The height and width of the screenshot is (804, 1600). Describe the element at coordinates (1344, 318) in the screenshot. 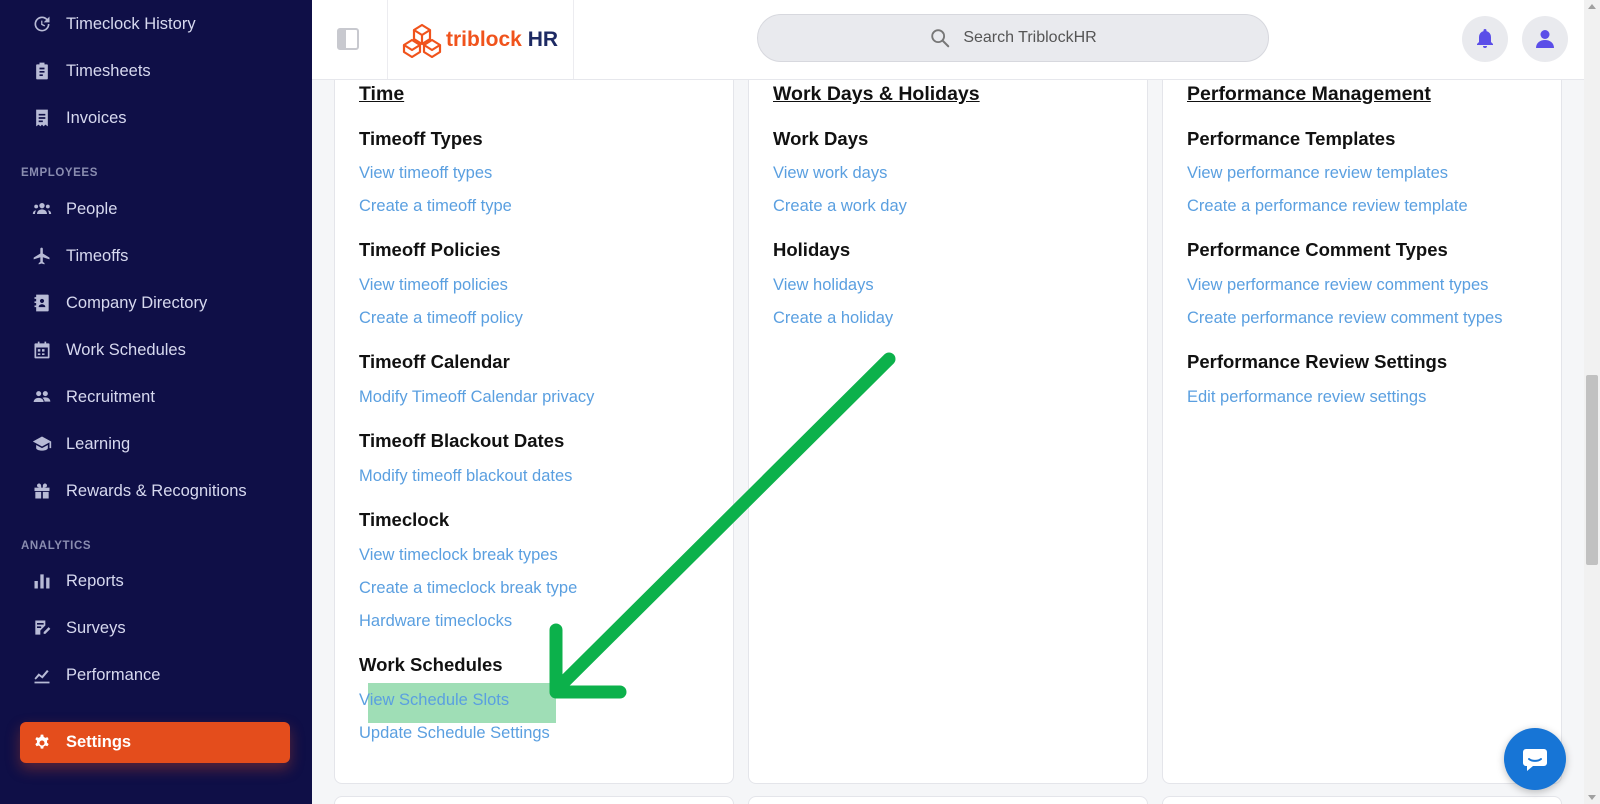

I see `create-comment-types-link: Create performance review comment types` at that location.